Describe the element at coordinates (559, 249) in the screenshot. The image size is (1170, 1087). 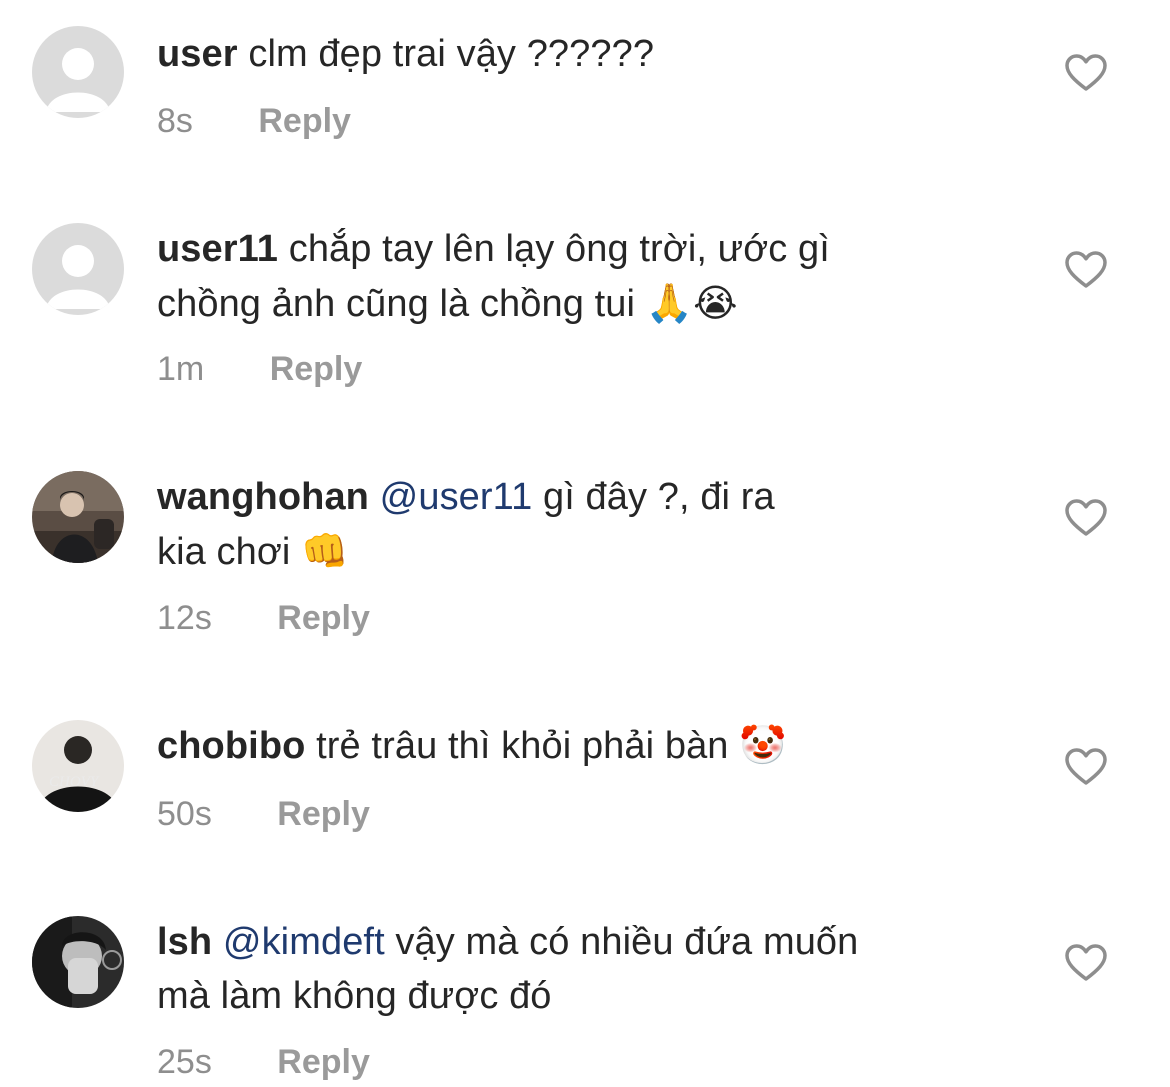
I see `comment-body: chắp tay lên lạy ông trời, ước gì` at that location.